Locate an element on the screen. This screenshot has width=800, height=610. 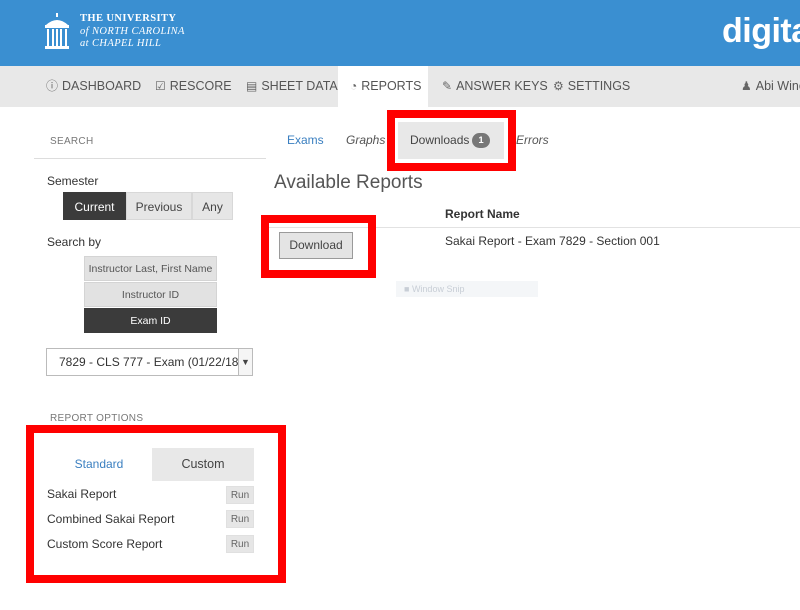
nav-label: ANSWER KEYS is located at coordinates (502, 86).